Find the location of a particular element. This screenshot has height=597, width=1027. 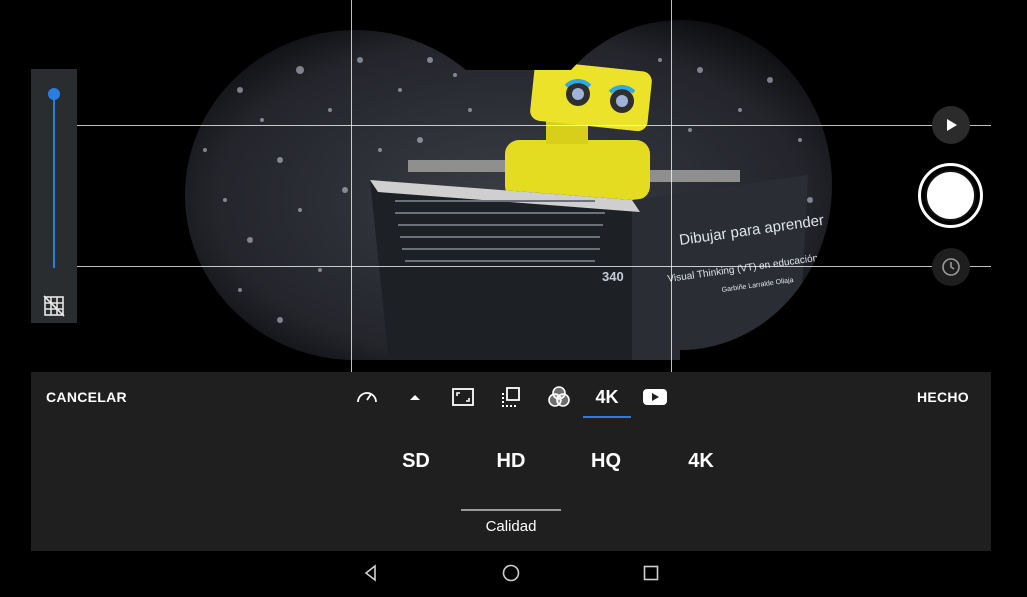

book-page-number: 340 is located at coordinates (613, 276).